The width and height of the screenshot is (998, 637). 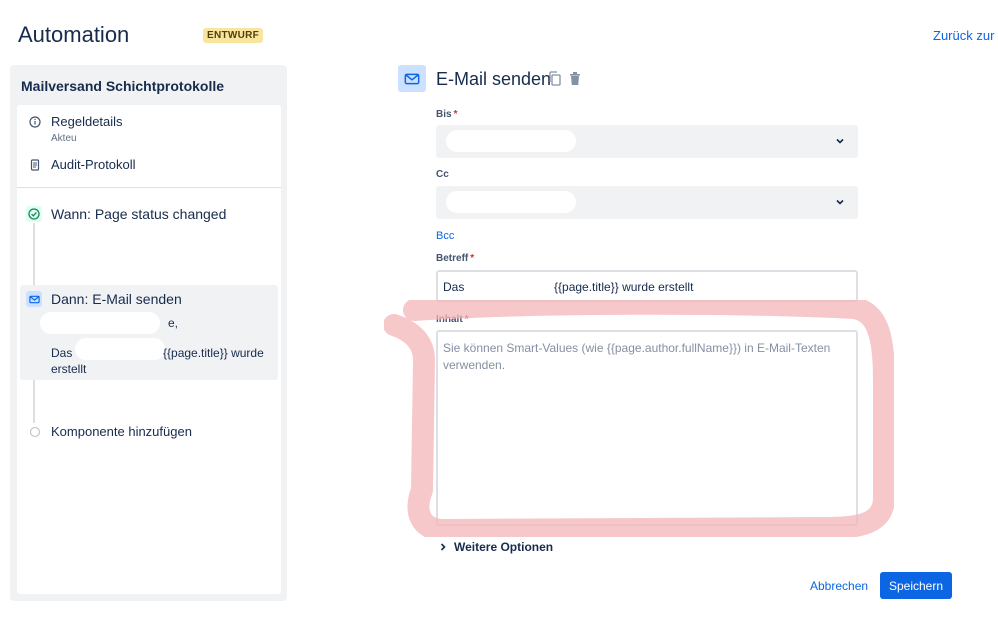 I want to click on rule-actor-label: Akteu, so click(x=64, y=138).